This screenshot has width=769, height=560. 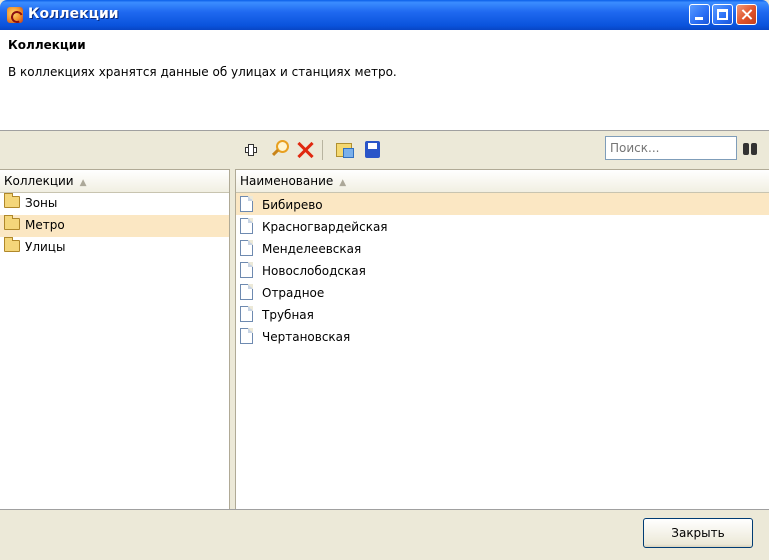 What do you see at coordinates (502, 292) in the screenshot?
I see `list-item: Отрадное` at bounding box center [502, 292].